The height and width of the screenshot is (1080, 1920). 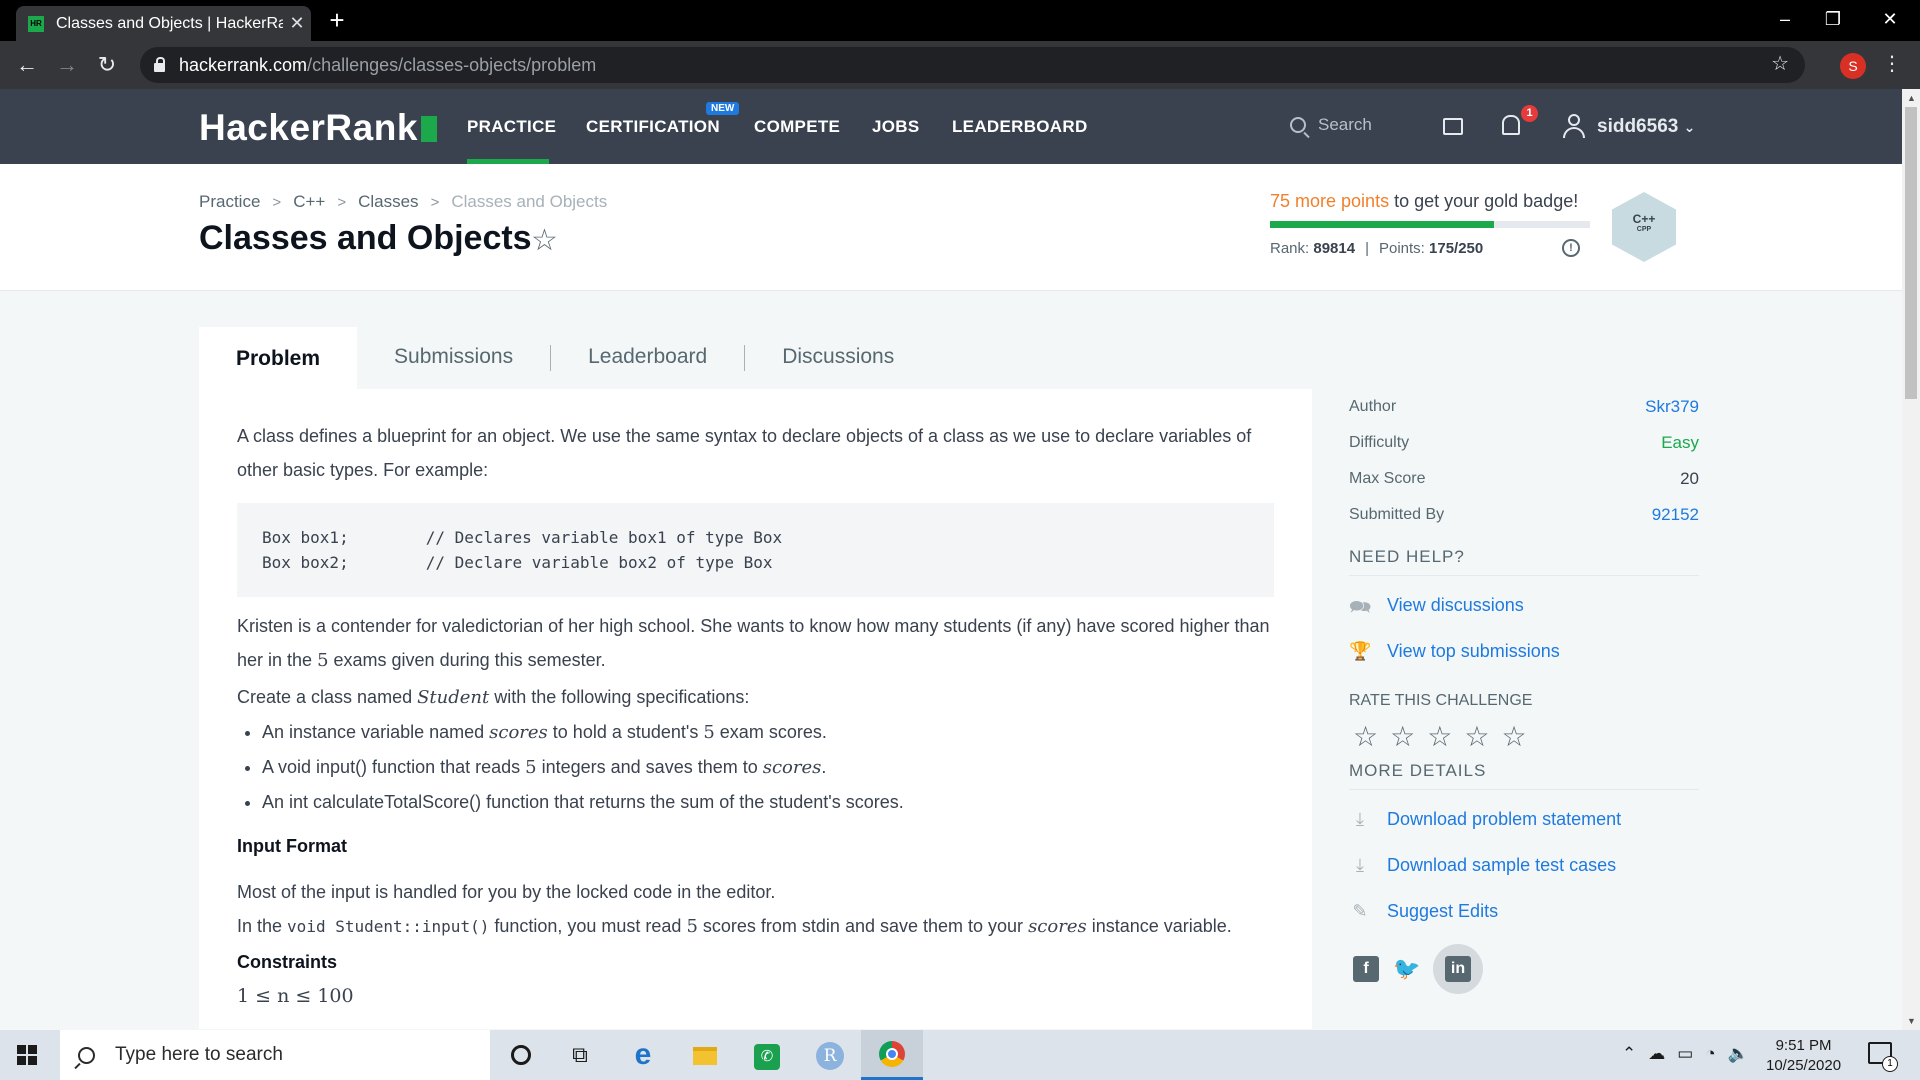 I want to click on view-discussions-link: 🗪 View discussions, so click(x=1524, y=605).